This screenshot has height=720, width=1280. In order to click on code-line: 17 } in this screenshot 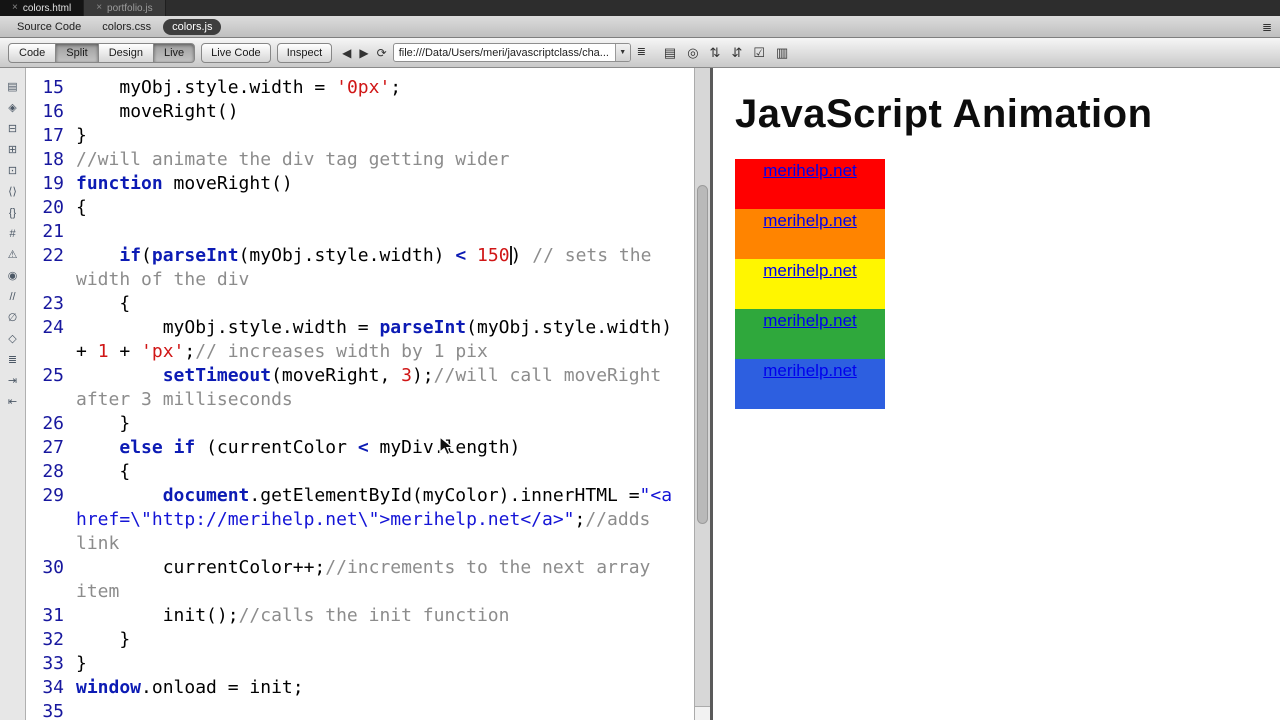, I will do `click(360, 136)`.